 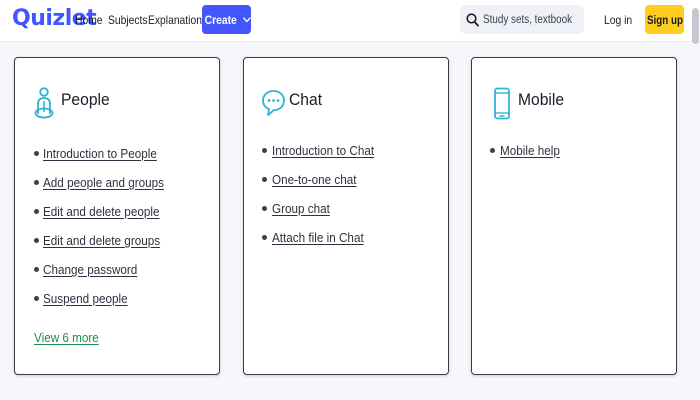 What do you see at coordinates (103, 182) in the screenshot?
I see `link-add-people-and-groups: Add people and groups` at bounding box center [103, 182].